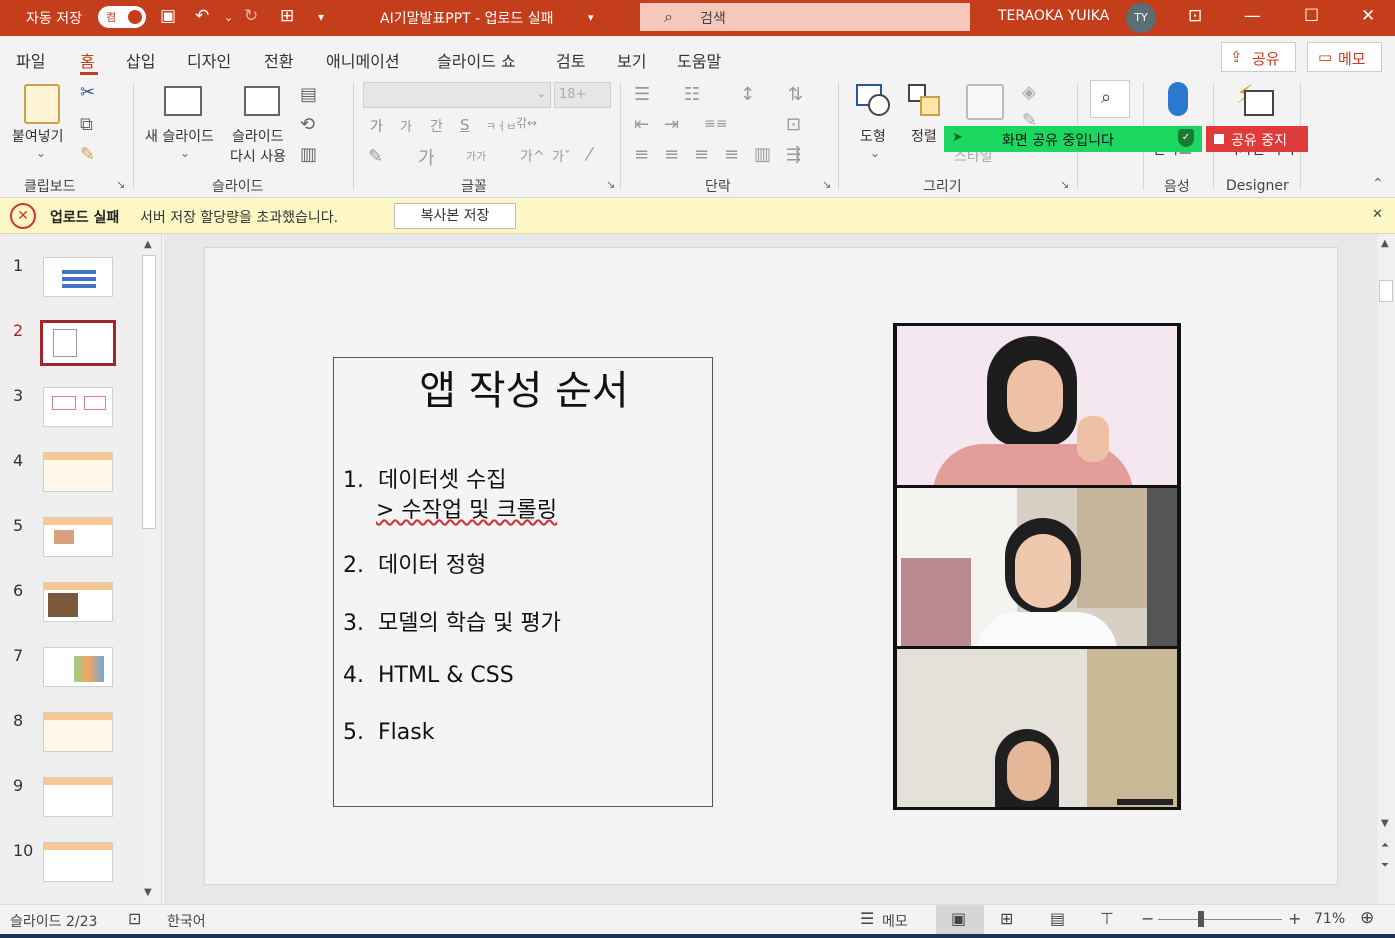  I want to click on paste-label: 붙여넣기, so click(38, 136).